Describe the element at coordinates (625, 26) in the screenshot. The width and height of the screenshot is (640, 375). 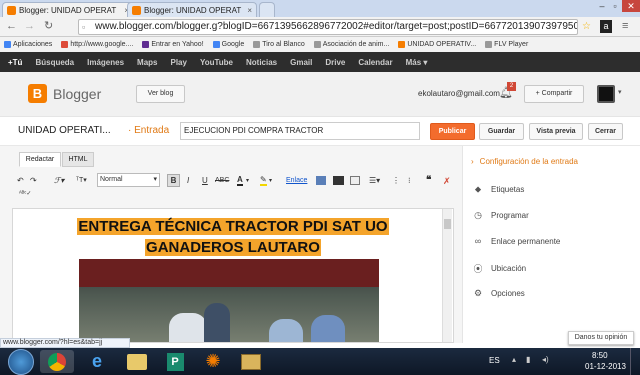
I see `menu-icon: ≡` at that location.